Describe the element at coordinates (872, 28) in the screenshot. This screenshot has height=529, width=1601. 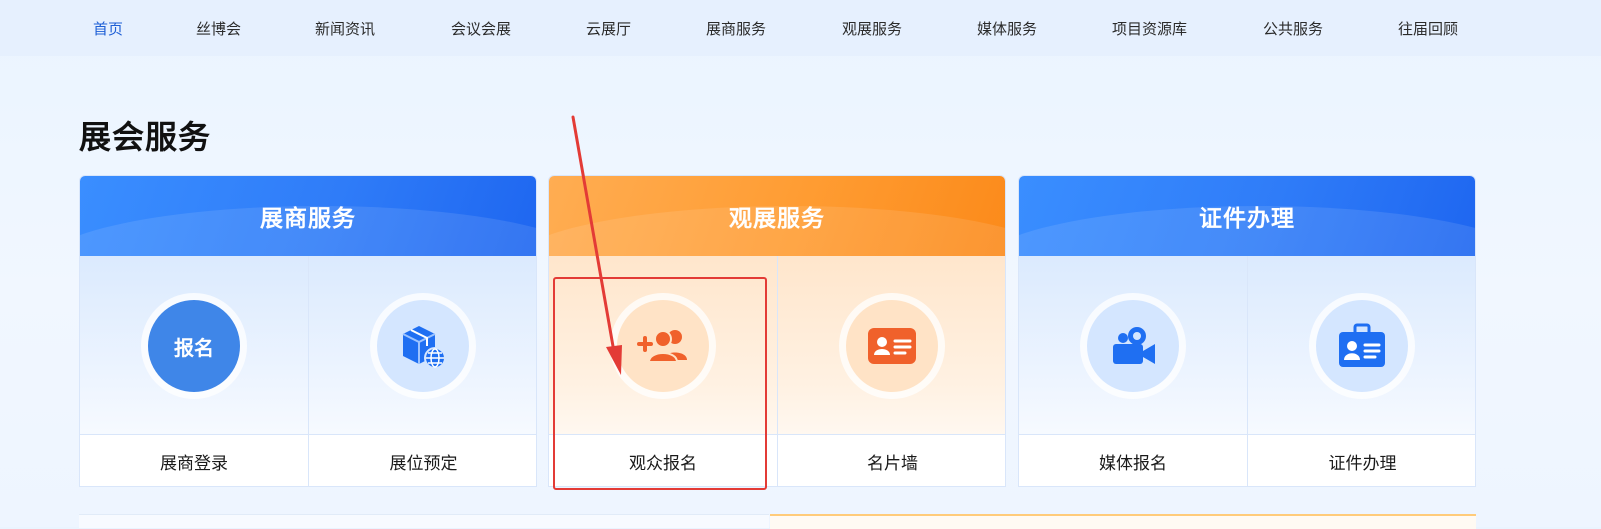
I see `nav-item-visitor-services: 观展服务` at that location.